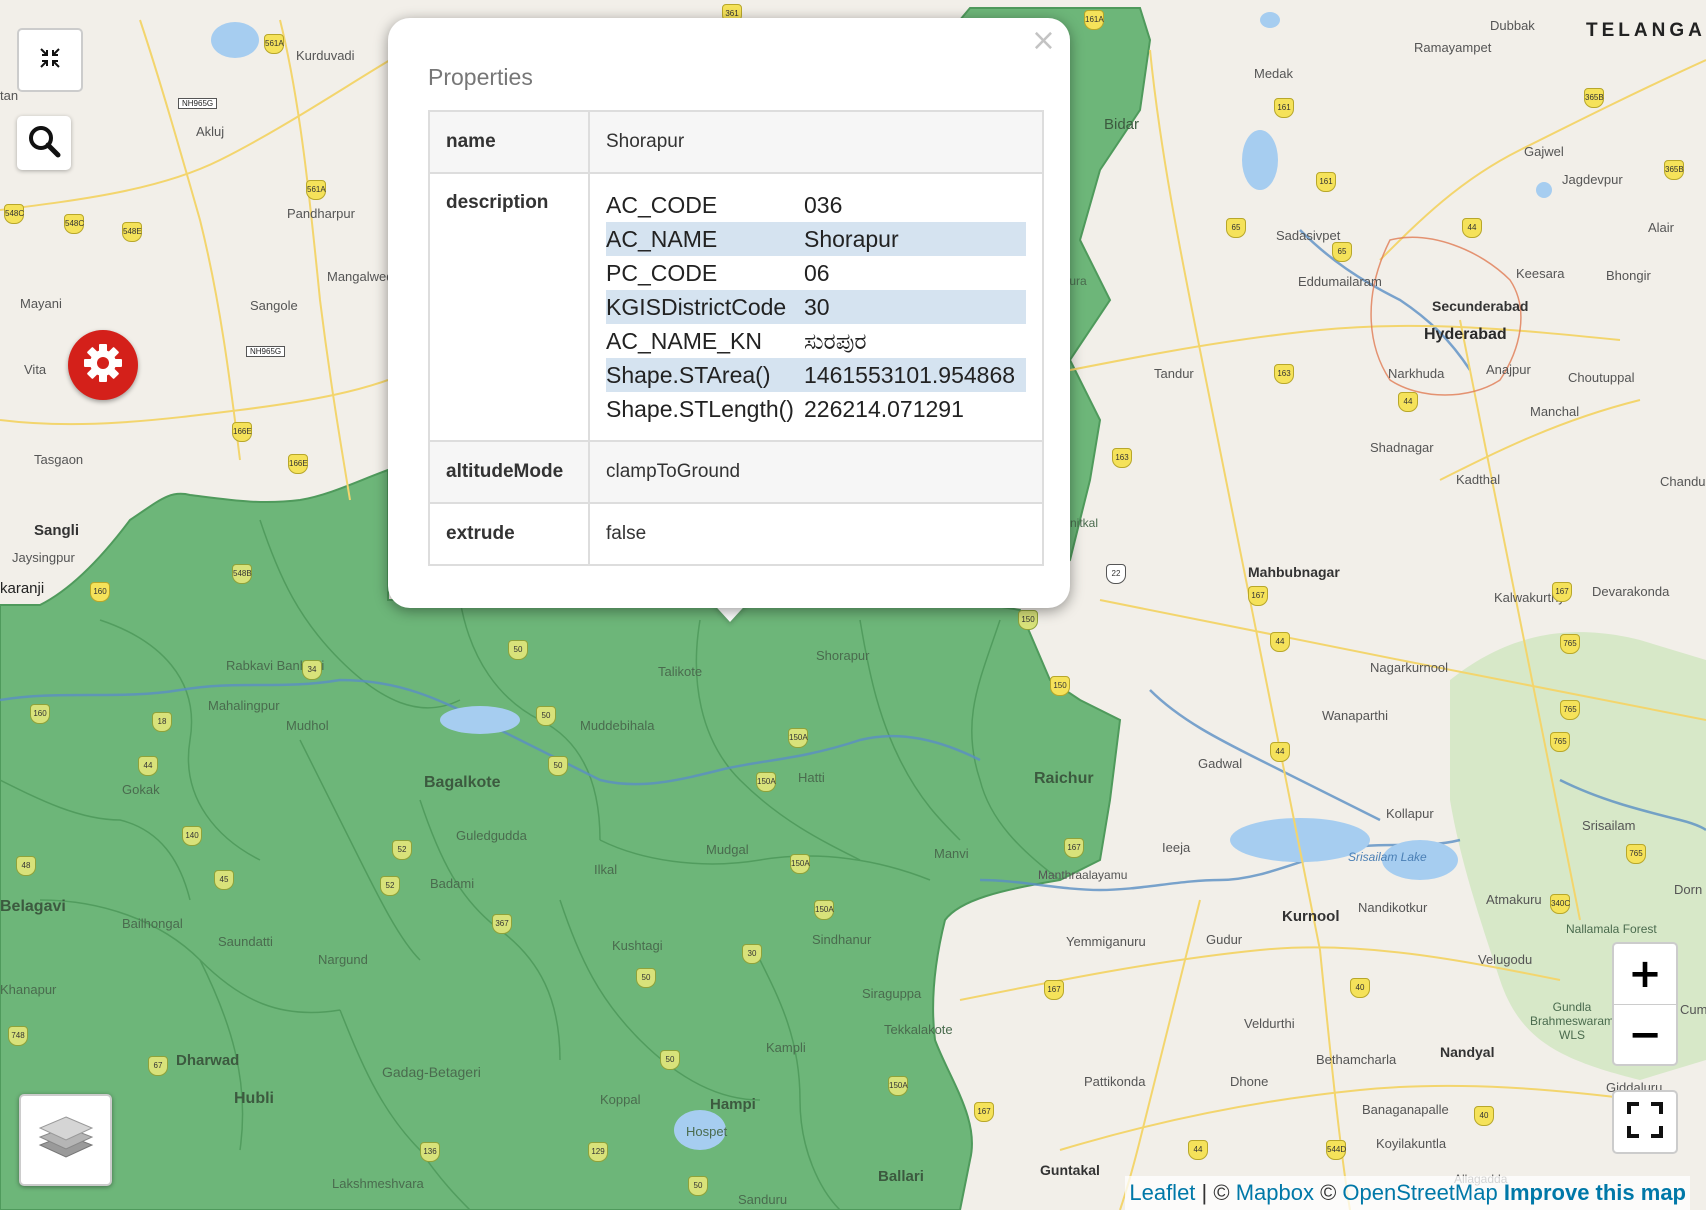 This screenshot has width=1706, height=1210. Describe the element at coordinates (509, 142) in the screenshot. I see `property-key: name` at that location.